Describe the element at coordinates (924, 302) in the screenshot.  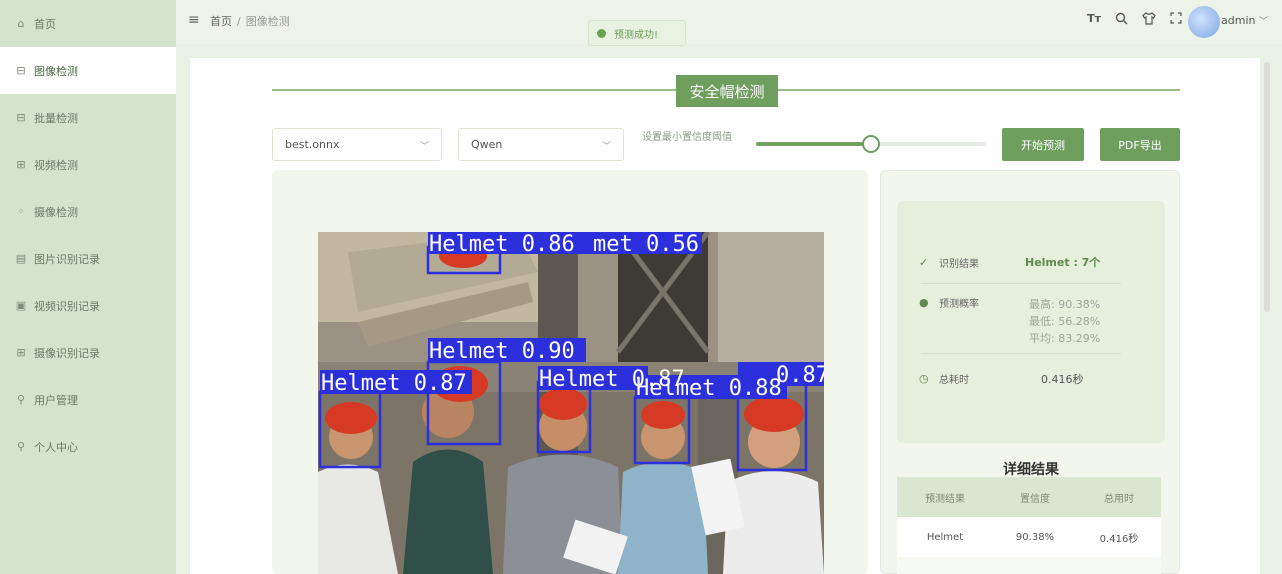
I see `location-pin-icon: ●` at that location.